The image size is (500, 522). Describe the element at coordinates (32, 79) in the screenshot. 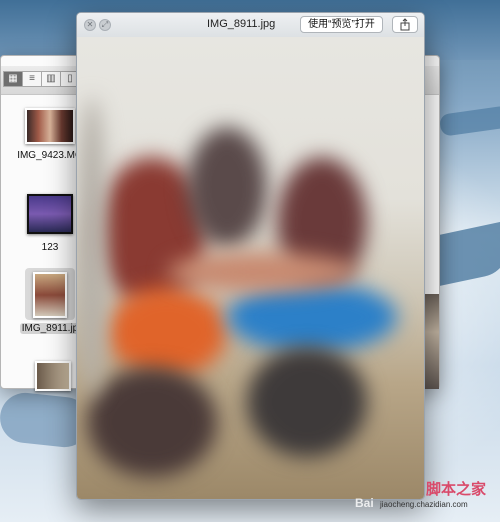

I see `list-view-icon: ≡` at that location.